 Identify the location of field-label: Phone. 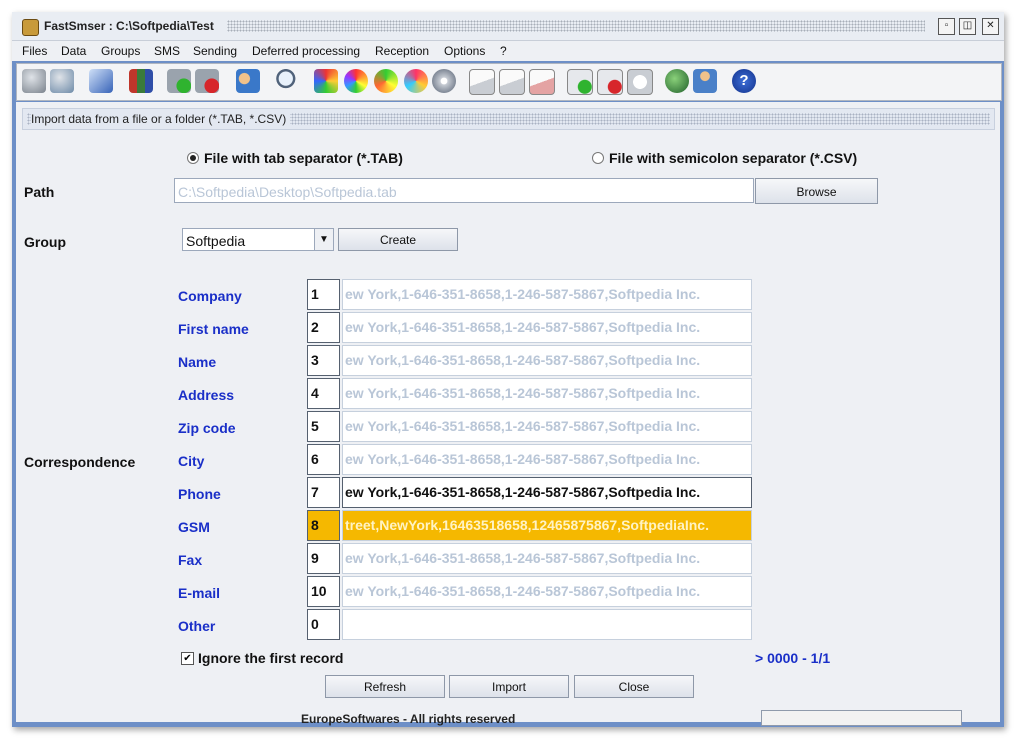
(199, 494).